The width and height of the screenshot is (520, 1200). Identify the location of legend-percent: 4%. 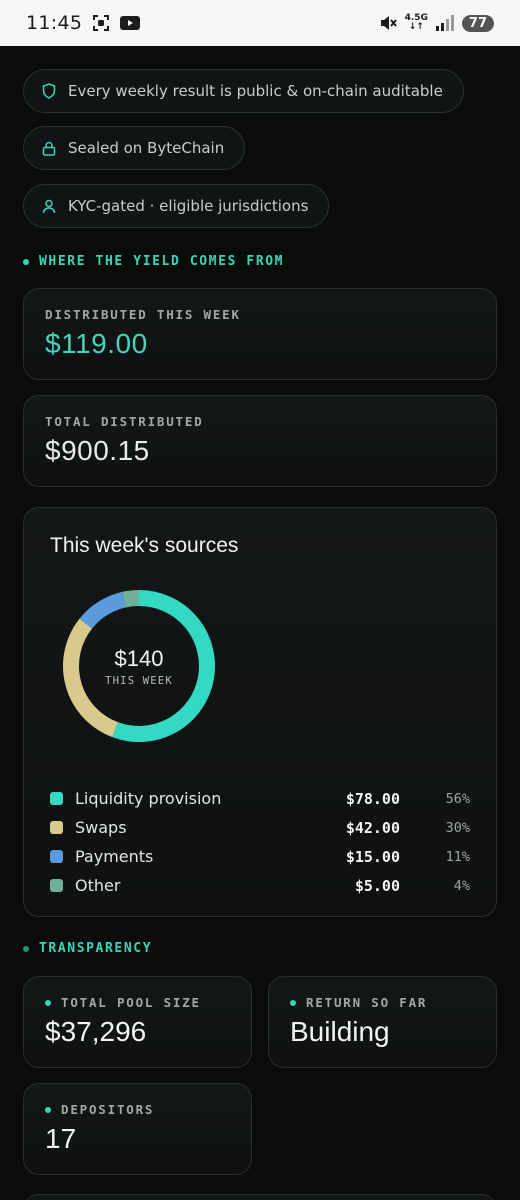
(461, 885).